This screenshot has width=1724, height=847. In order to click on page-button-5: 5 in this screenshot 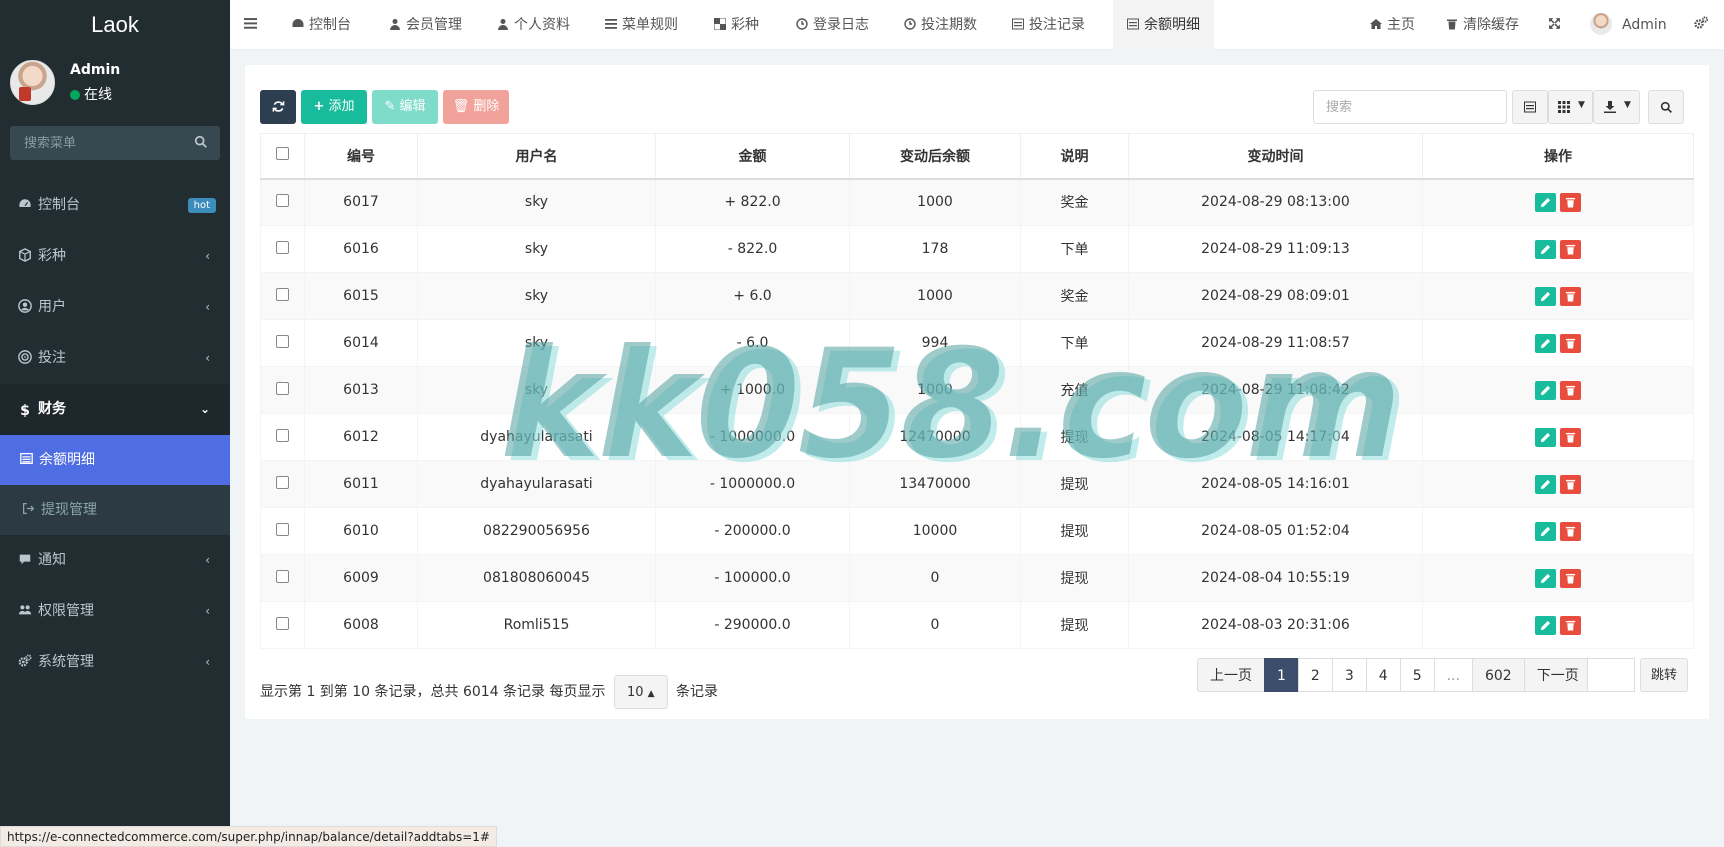, I will do `click(1417, 675)`.